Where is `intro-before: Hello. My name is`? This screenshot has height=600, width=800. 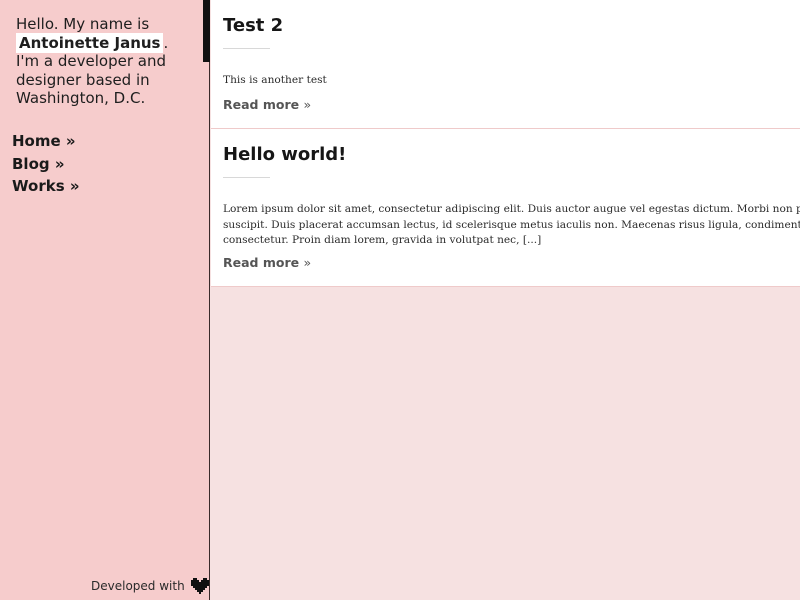
intro-before: Hello. My name is is located at coordinates (83, 24).